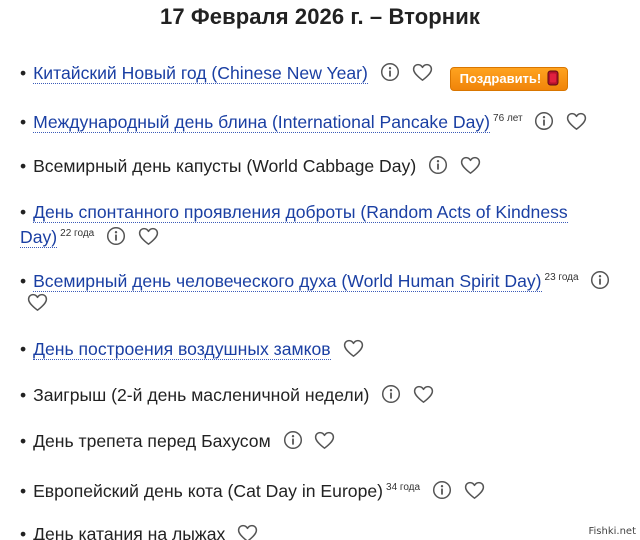 This screenshot has height=540, width=640. What do you see at coordinates (200, 73) in the screenshot?
I see `holiday-link: Китайский Новый год (Chinese New Year)` at bounding box center [200, 73].